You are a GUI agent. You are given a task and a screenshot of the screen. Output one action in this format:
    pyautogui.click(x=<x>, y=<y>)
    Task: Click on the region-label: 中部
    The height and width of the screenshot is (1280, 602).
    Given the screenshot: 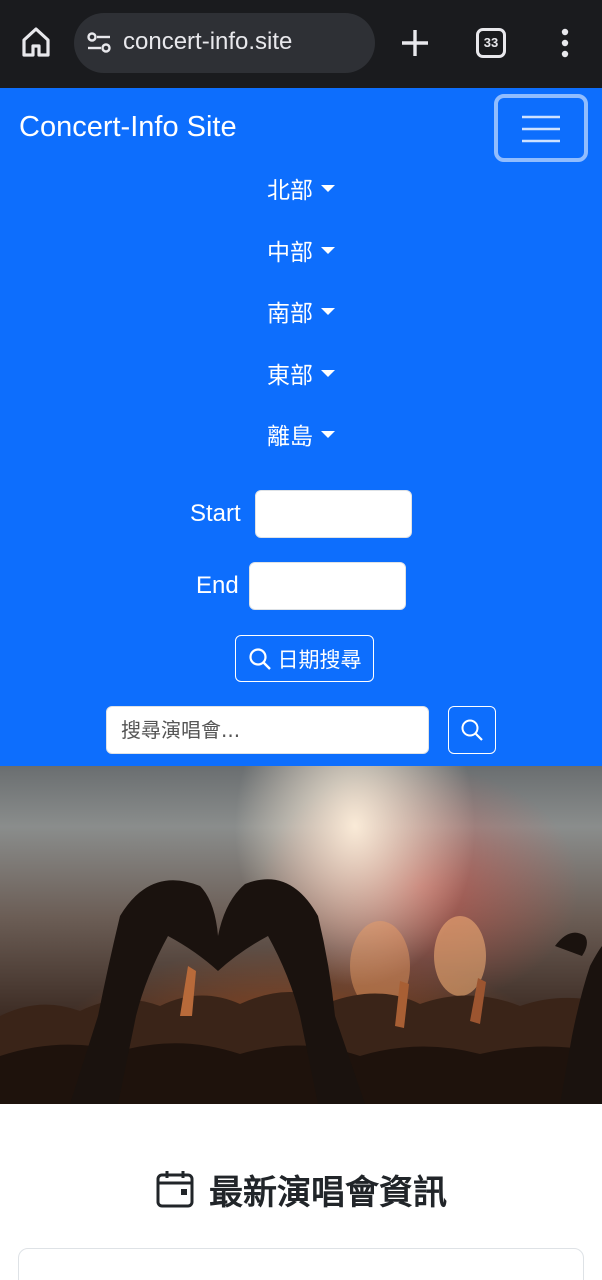 What is the action you would take?
    pyautogui.click(x=290, y=253)
    